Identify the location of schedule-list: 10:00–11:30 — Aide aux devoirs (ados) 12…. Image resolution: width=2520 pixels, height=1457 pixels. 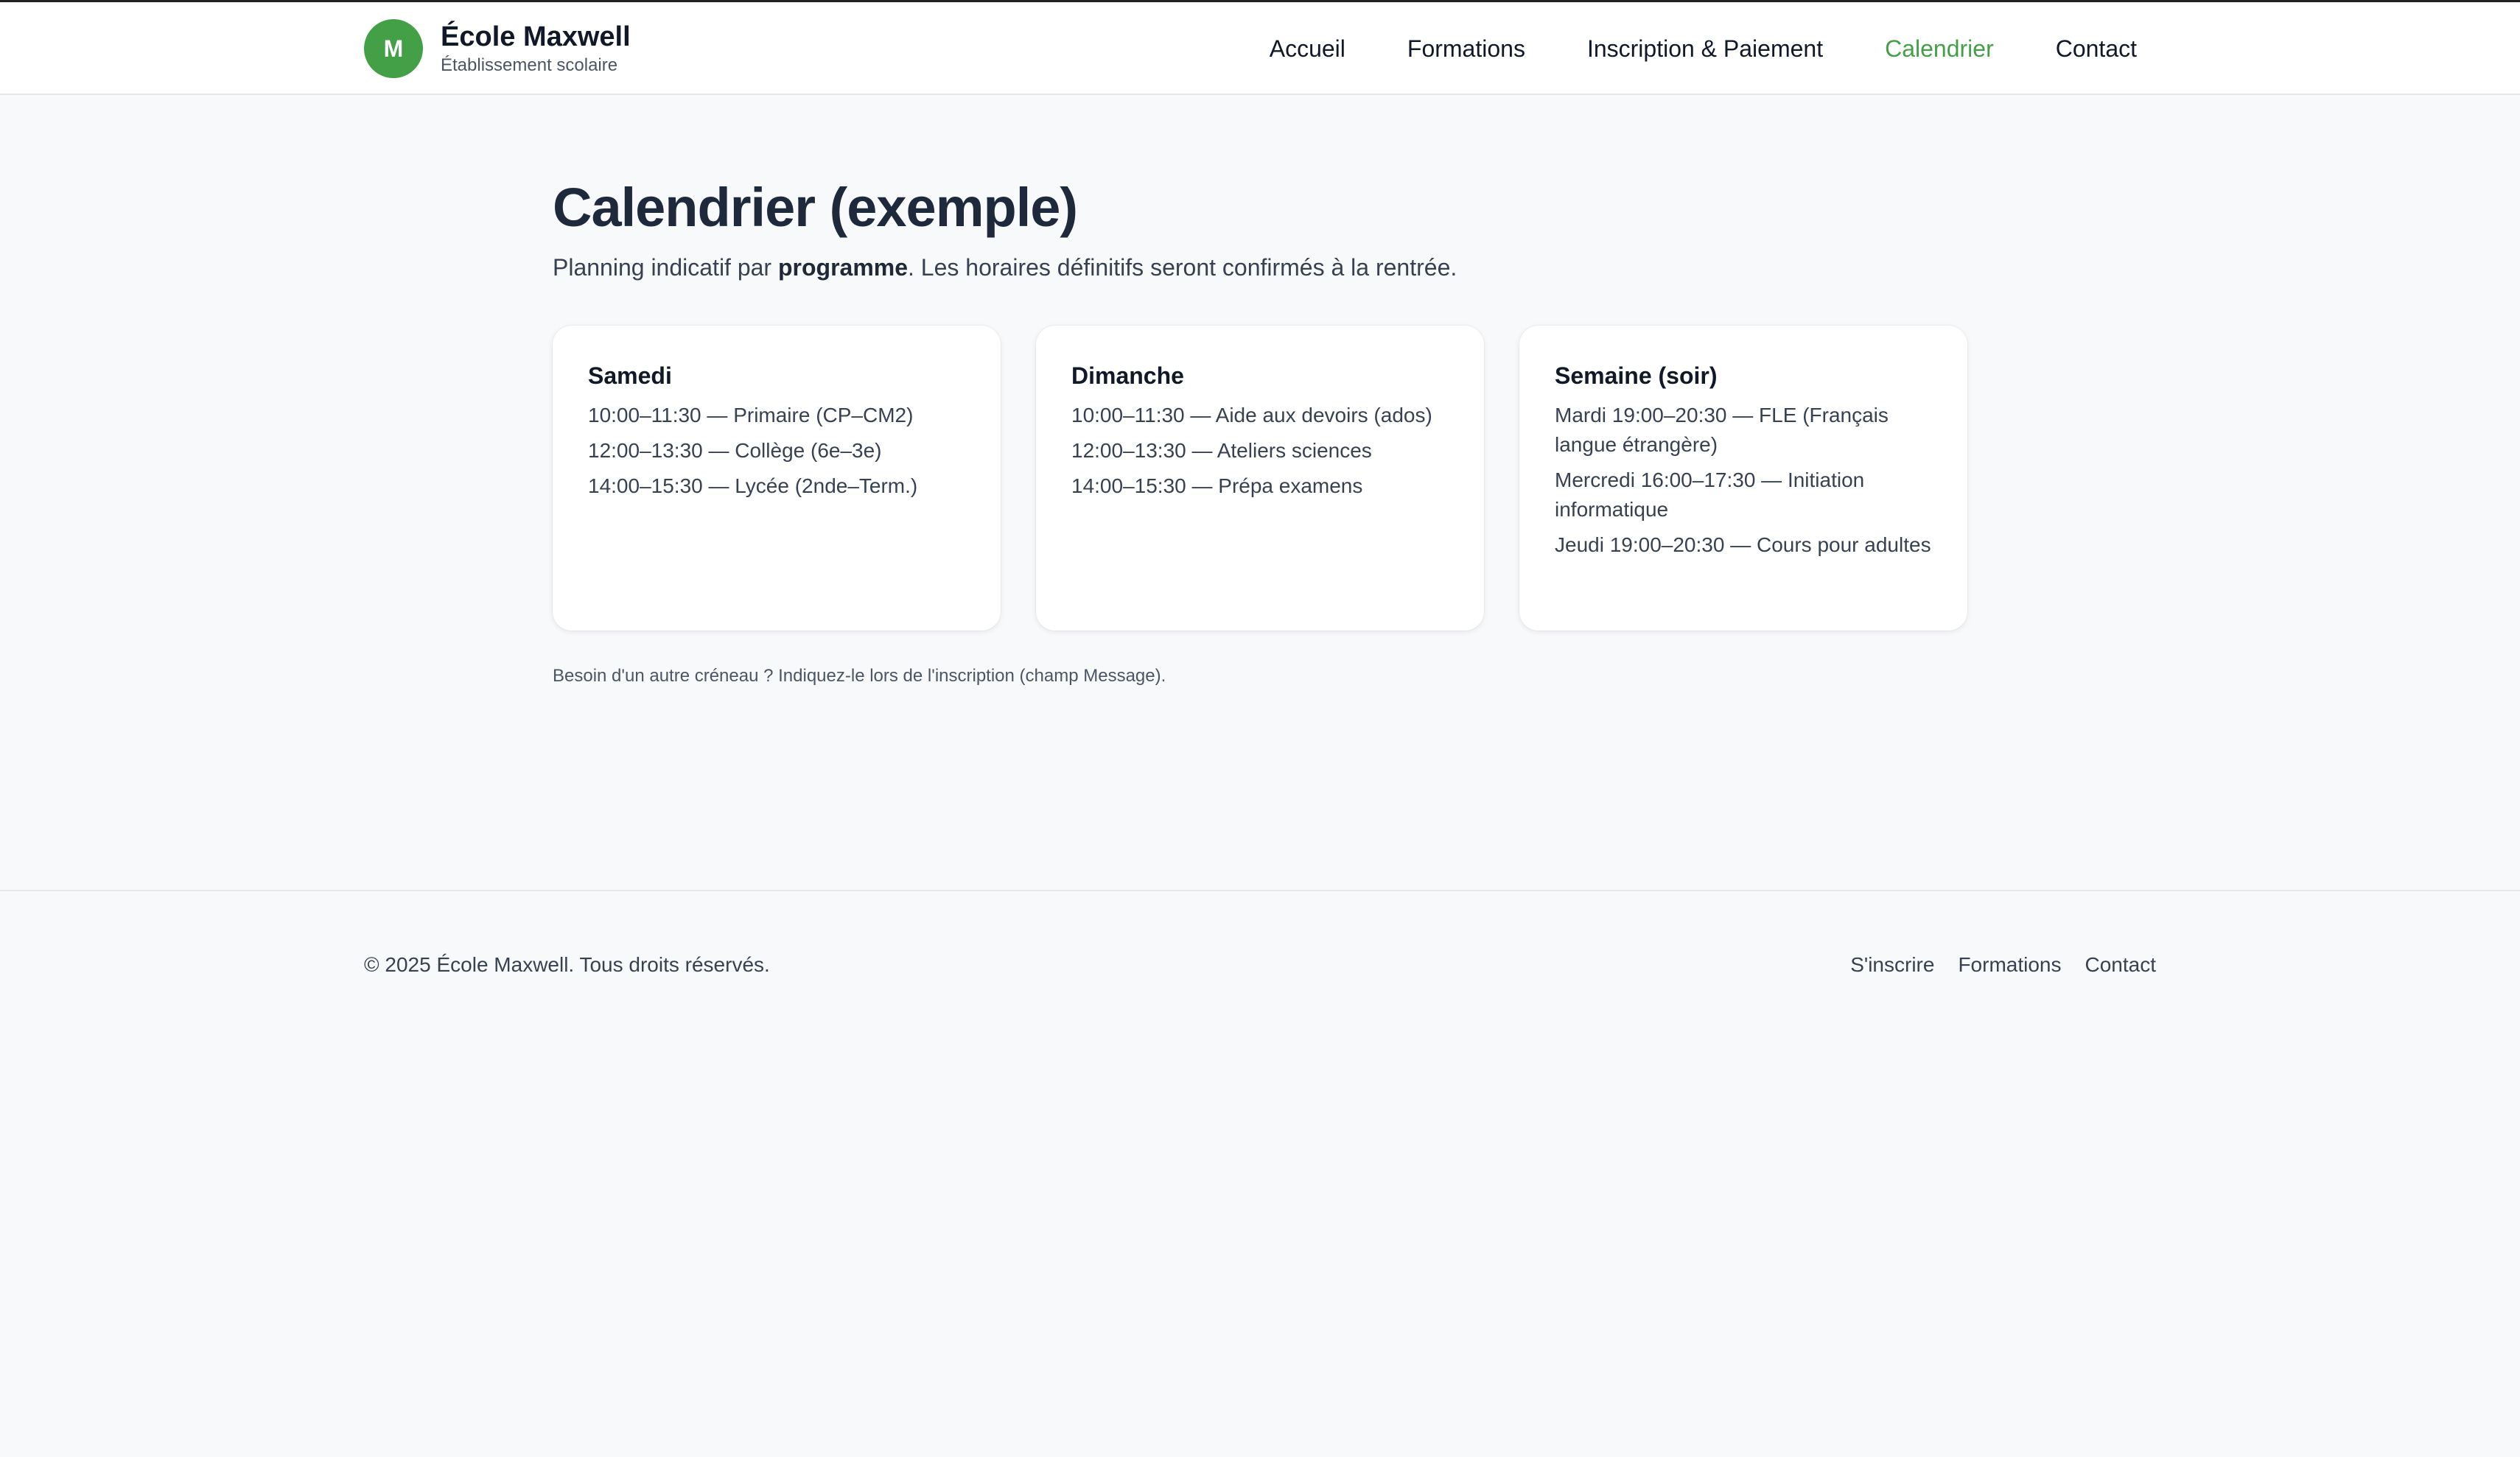
(1260, 451).